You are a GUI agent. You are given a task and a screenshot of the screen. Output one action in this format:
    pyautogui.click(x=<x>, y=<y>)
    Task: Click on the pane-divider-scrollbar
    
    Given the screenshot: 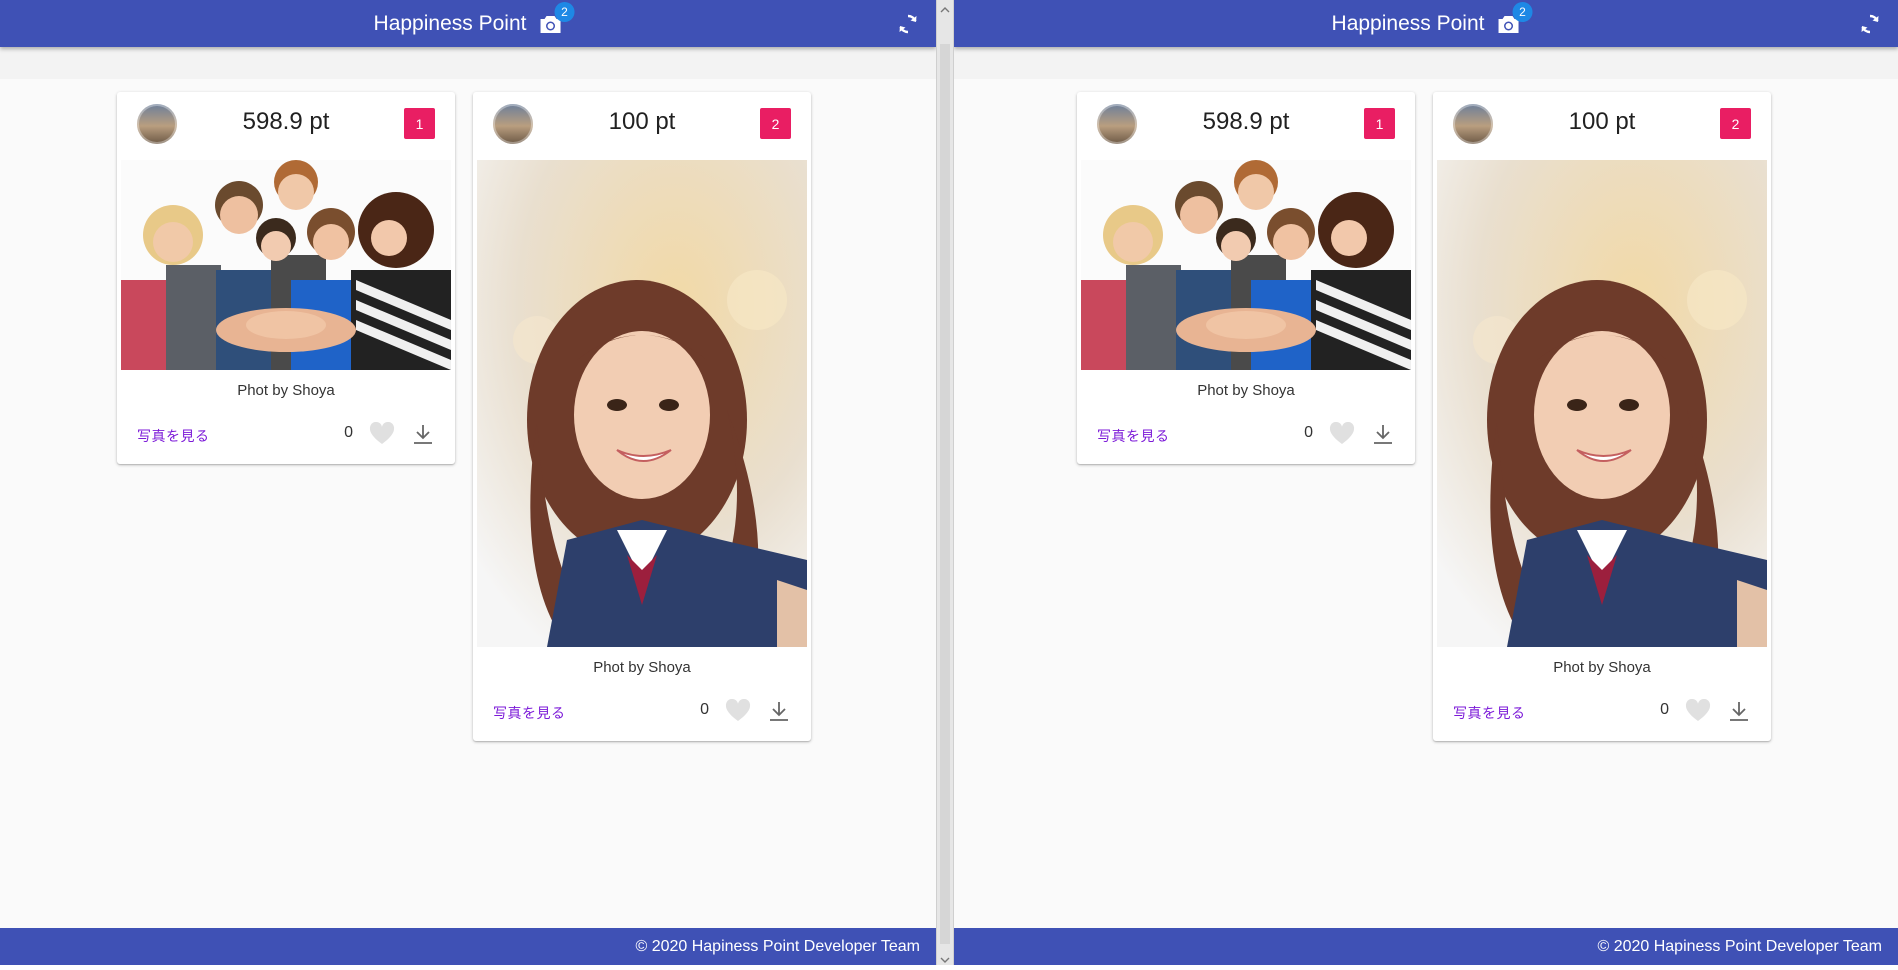 What is the action you would take?
    pyautogui.click(x=945, y=482)
    